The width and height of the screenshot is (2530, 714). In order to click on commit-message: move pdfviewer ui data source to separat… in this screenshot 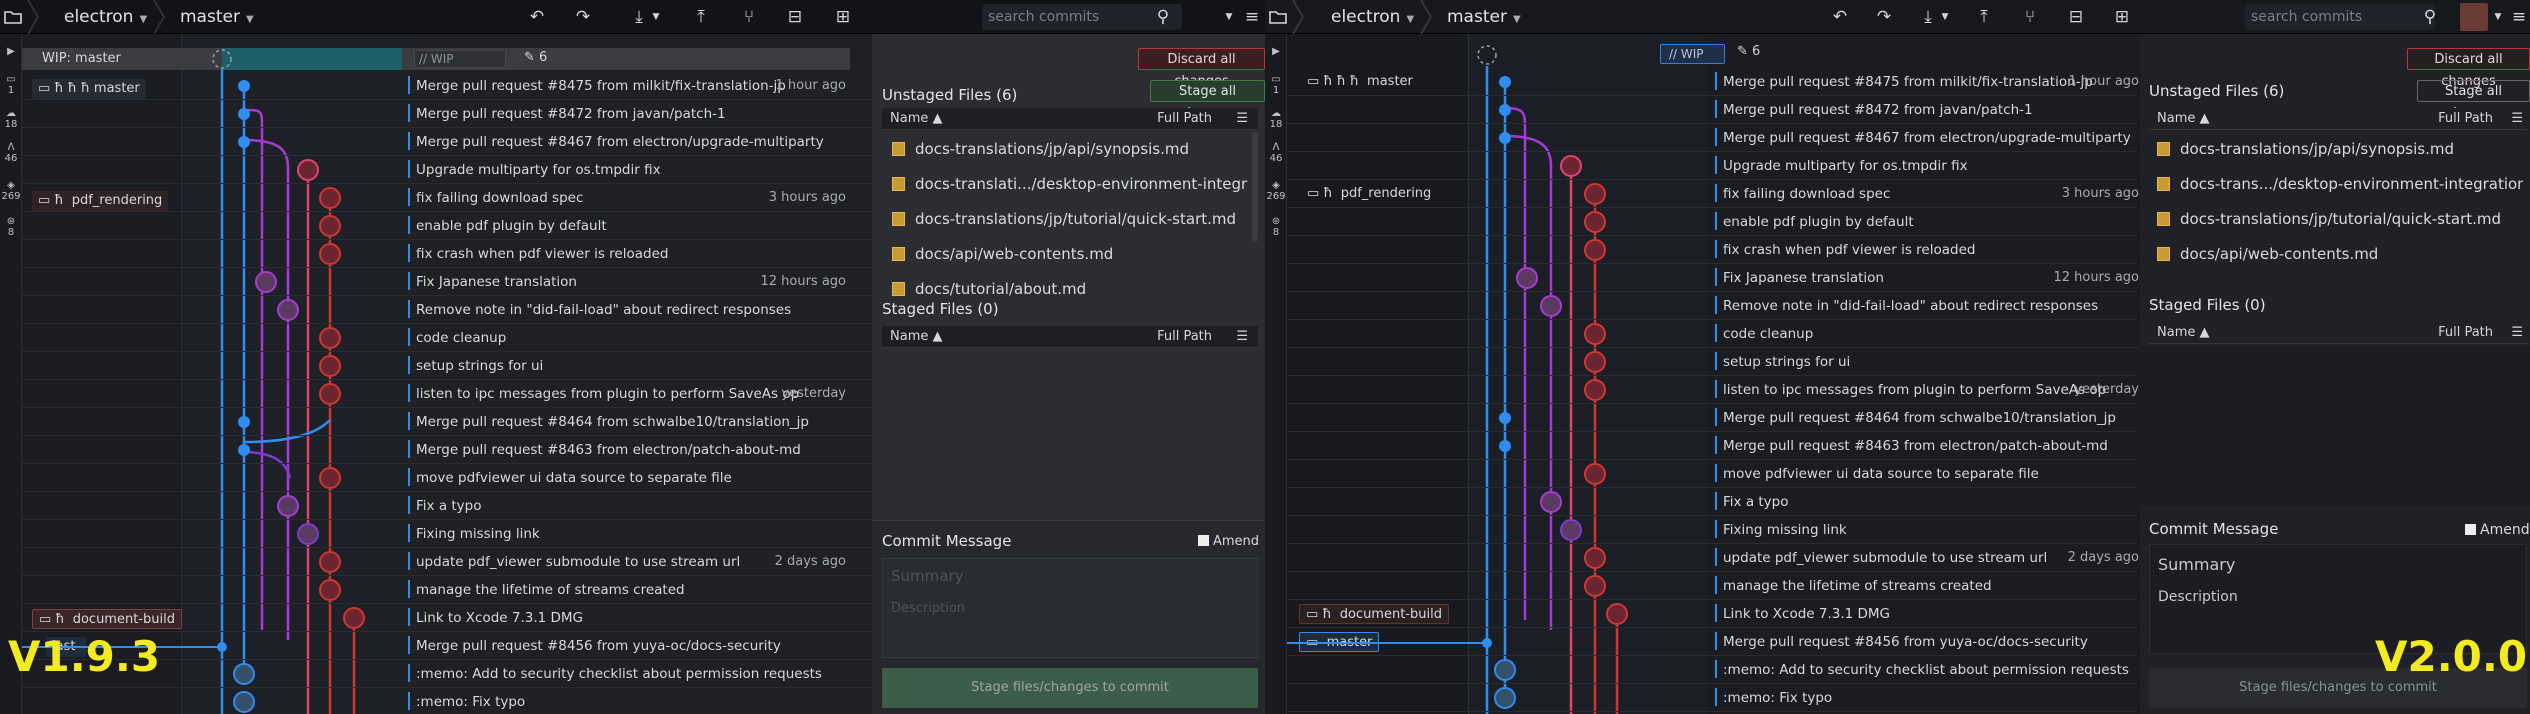, I will do `click(574, 478)`.